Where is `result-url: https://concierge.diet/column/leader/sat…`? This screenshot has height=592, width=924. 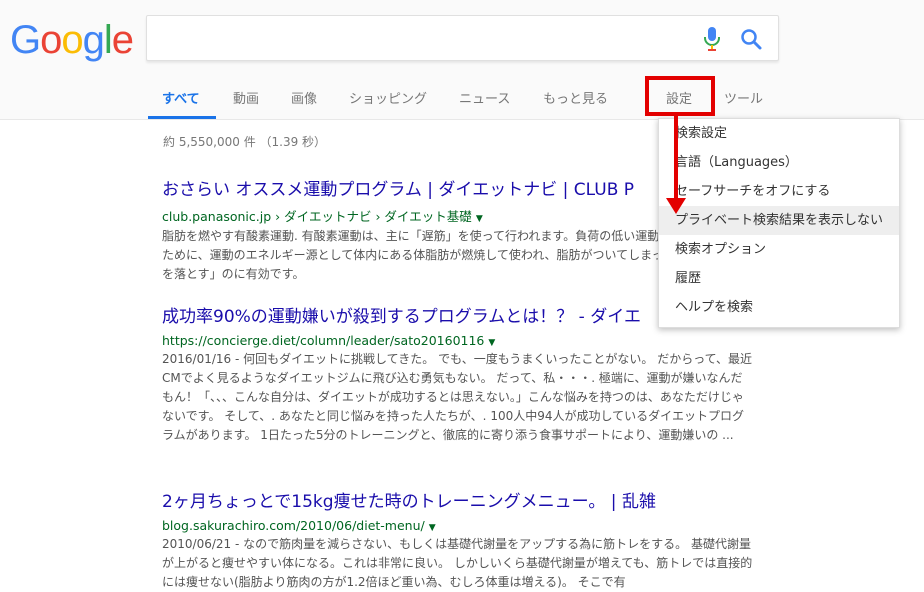
result-url: https://concierge.diet/column/leader/sat… is located at coordinates (462, 340).